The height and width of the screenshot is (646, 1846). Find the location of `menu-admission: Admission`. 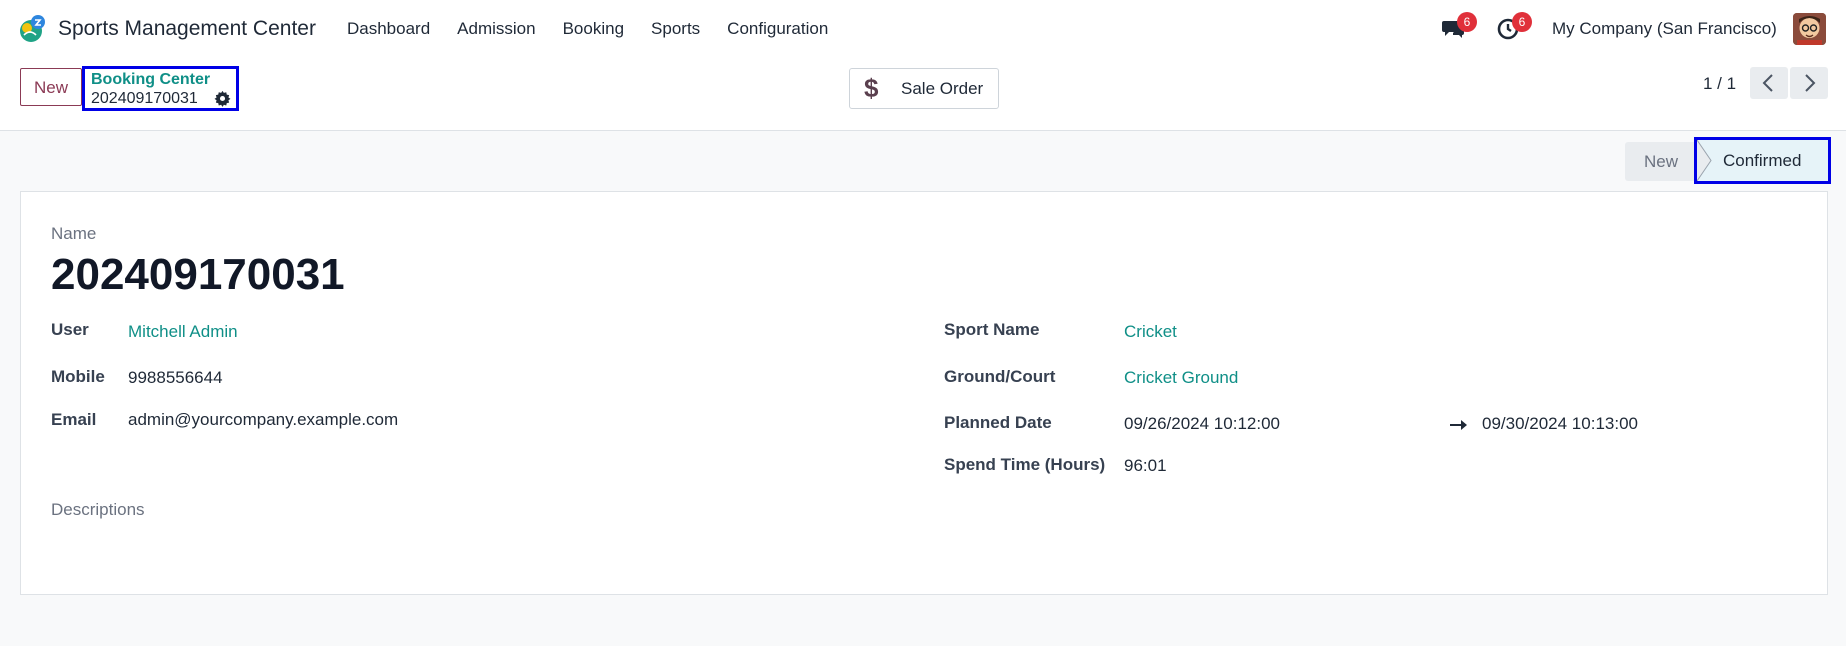

menu-admission: Admission is located at coordinates (496, 29).